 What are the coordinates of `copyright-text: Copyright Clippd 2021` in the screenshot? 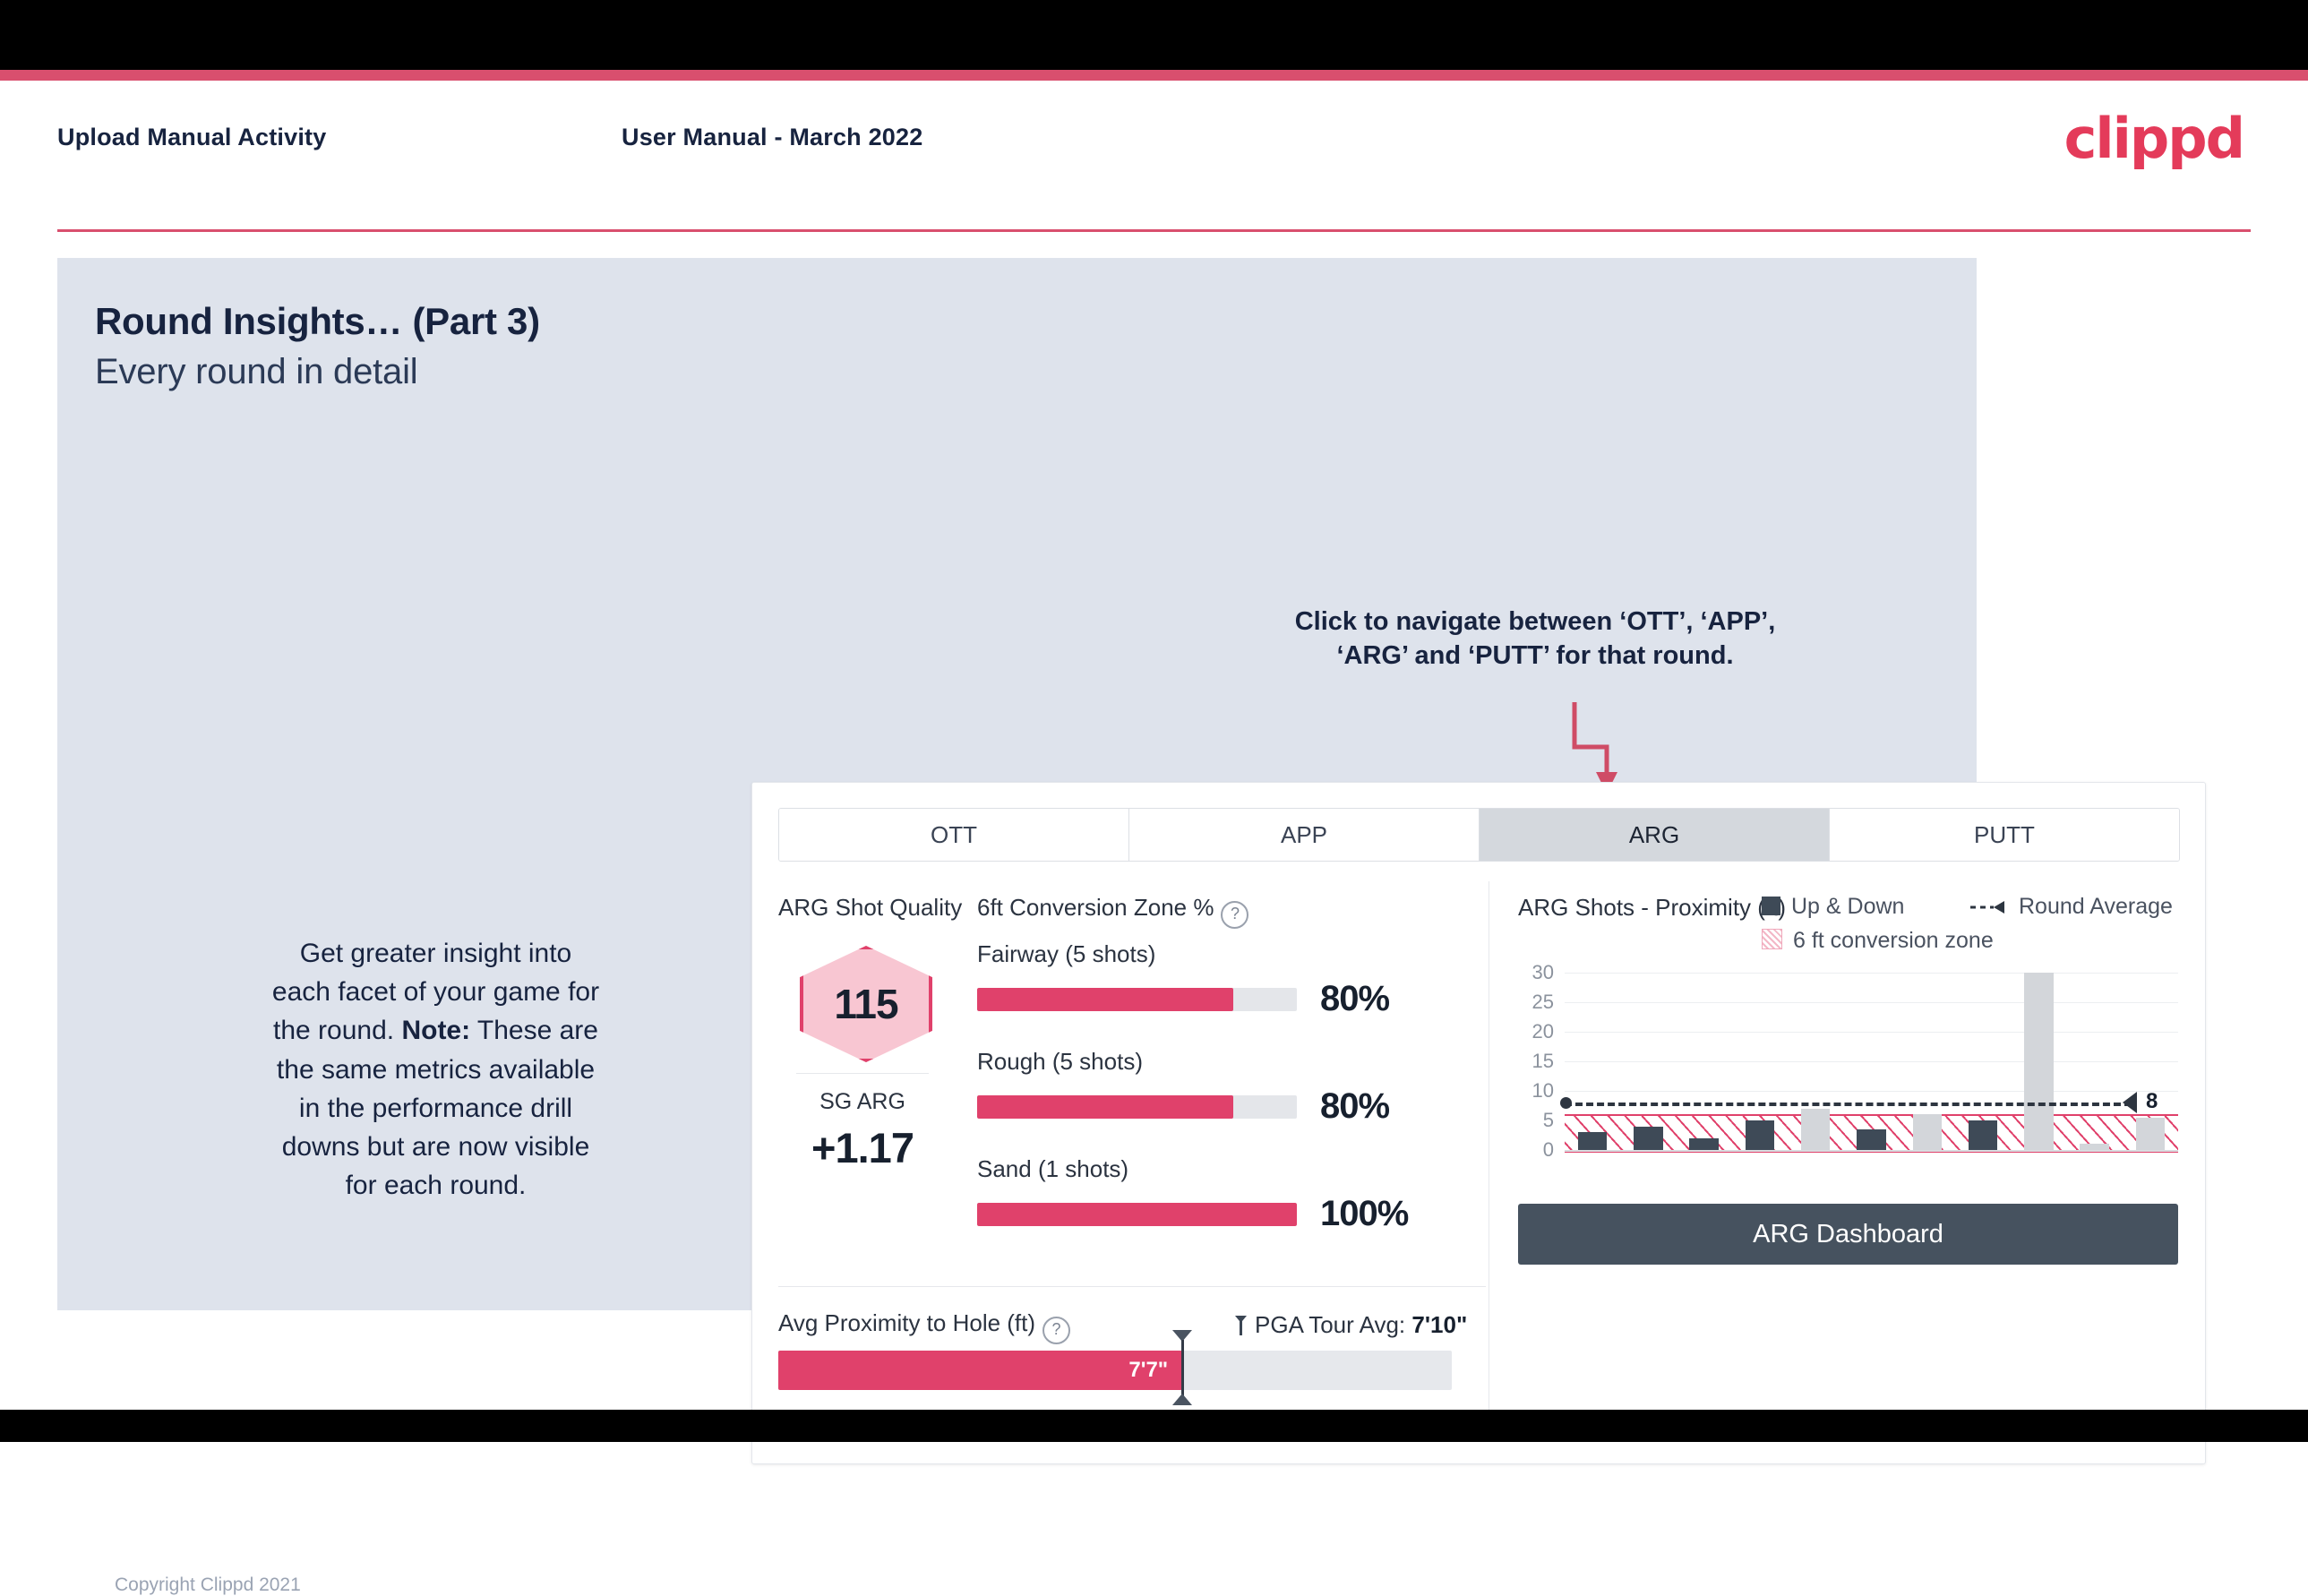 It's located at (208, 1585).